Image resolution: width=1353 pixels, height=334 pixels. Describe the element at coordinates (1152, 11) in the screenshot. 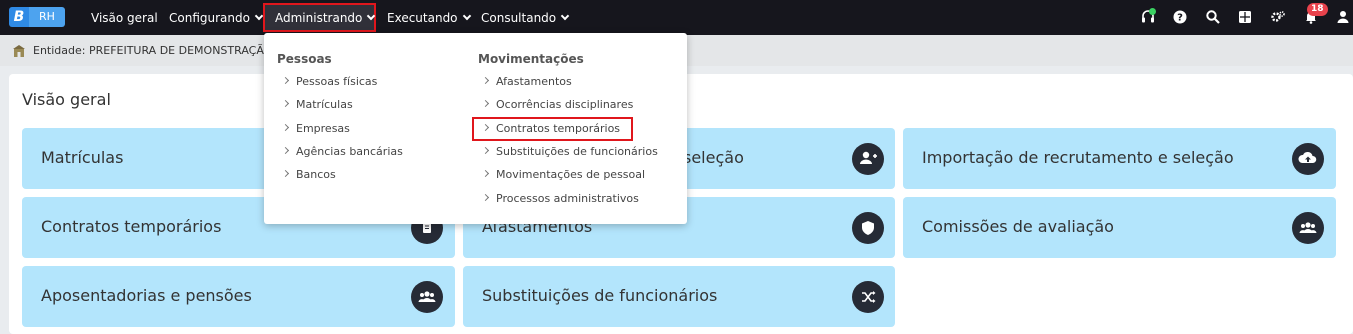

I see `online-status-dot` at that location.